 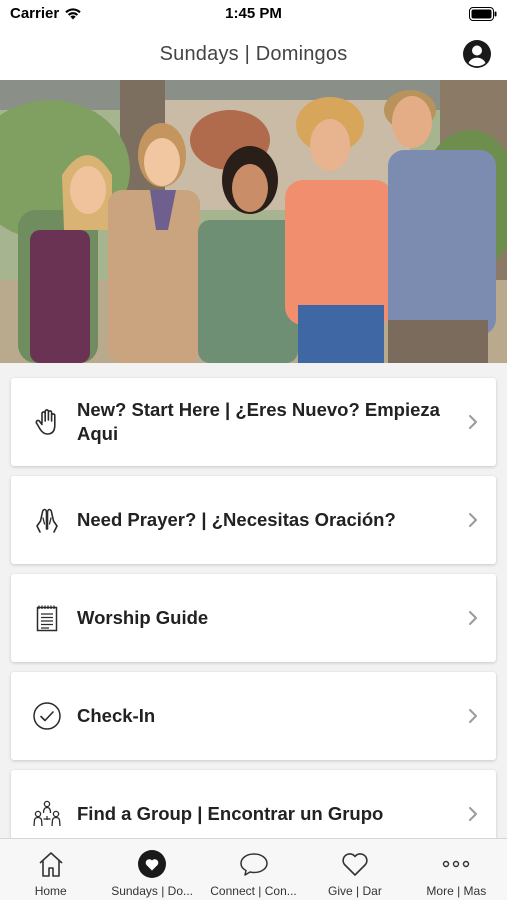 What do you see at coordinates (456, 864) in the screenshot?
I see `more-dots-icon` at bounding box center [456, 864].